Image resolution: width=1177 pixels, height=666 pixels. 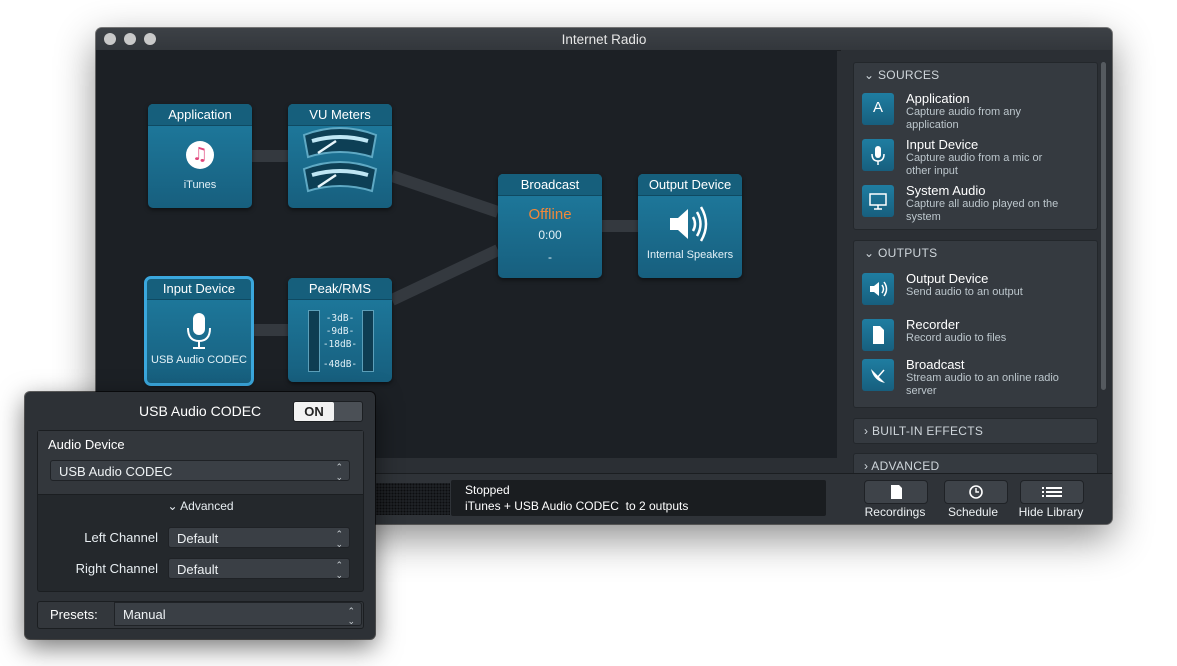 I want to click on item-title: Application, so click(x=938, y=98).